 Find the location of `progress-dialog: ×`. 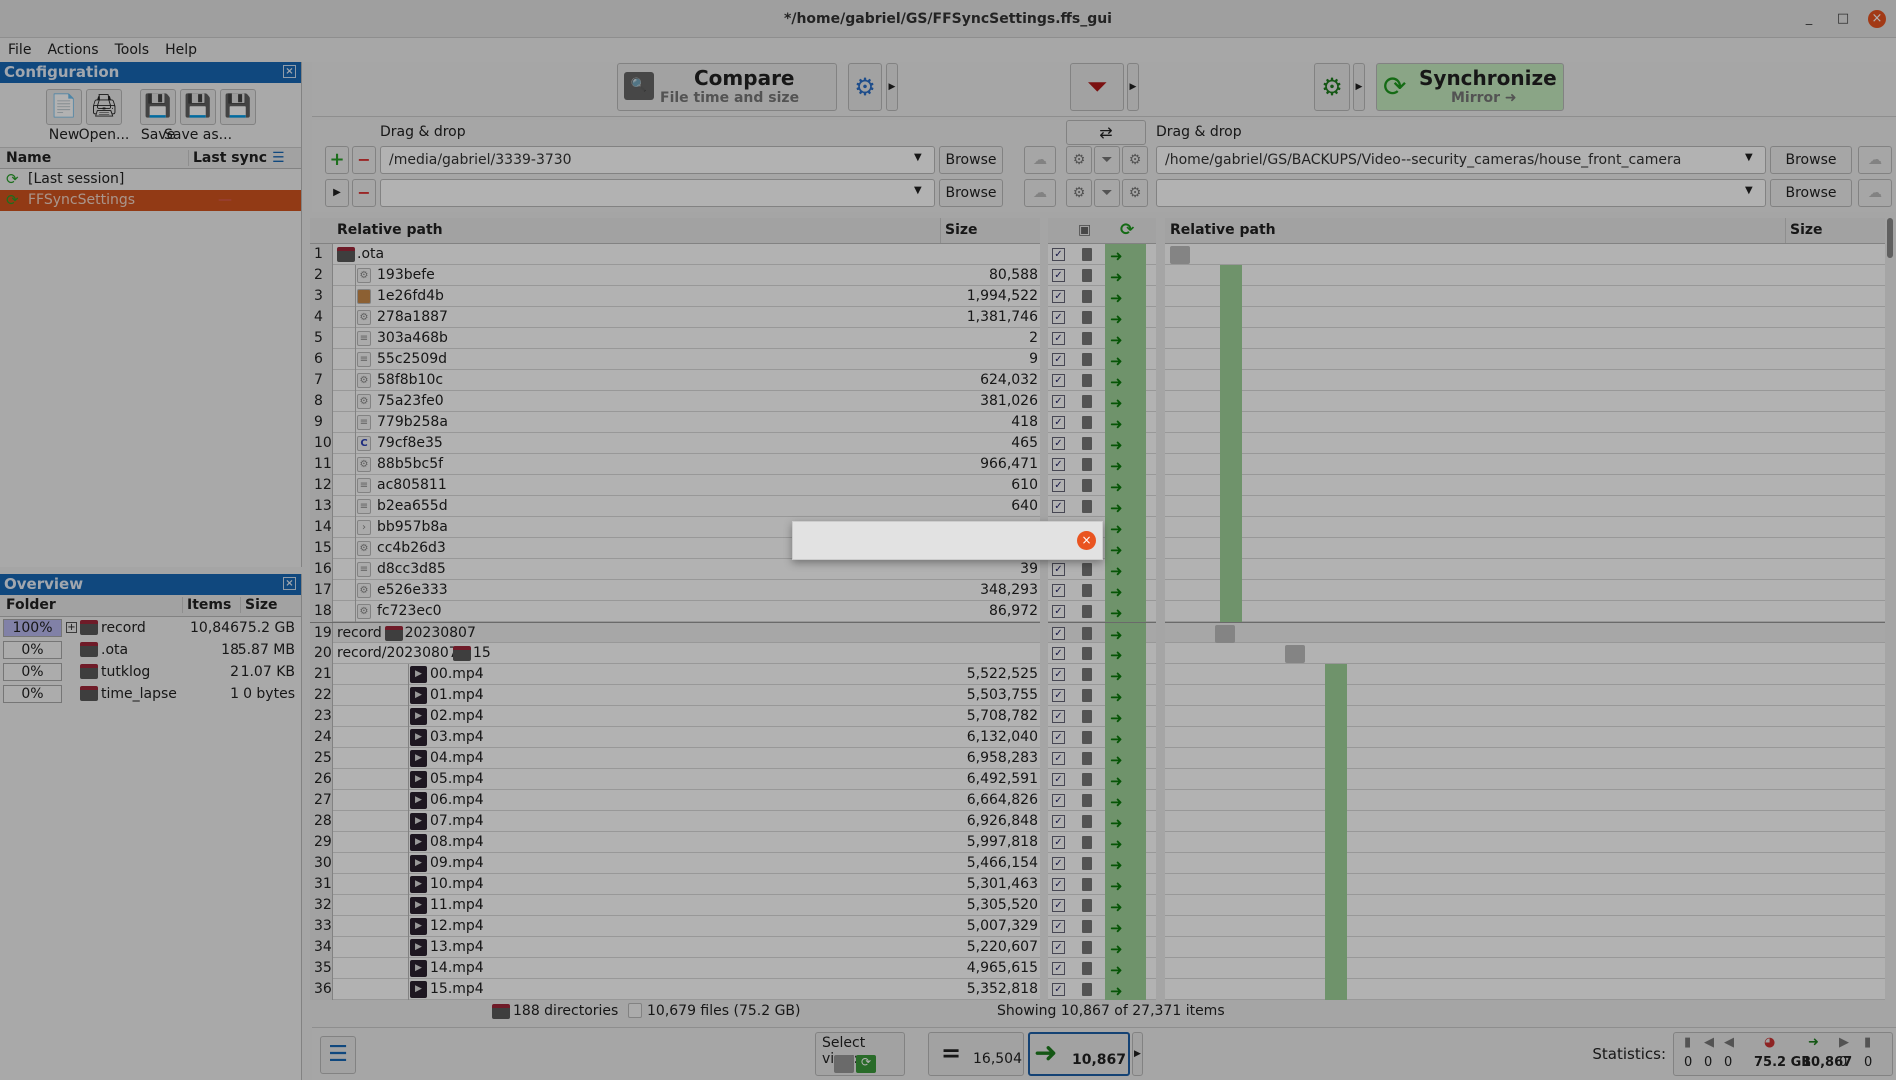

progress-dialog: × is located at coordinates (947, 540).